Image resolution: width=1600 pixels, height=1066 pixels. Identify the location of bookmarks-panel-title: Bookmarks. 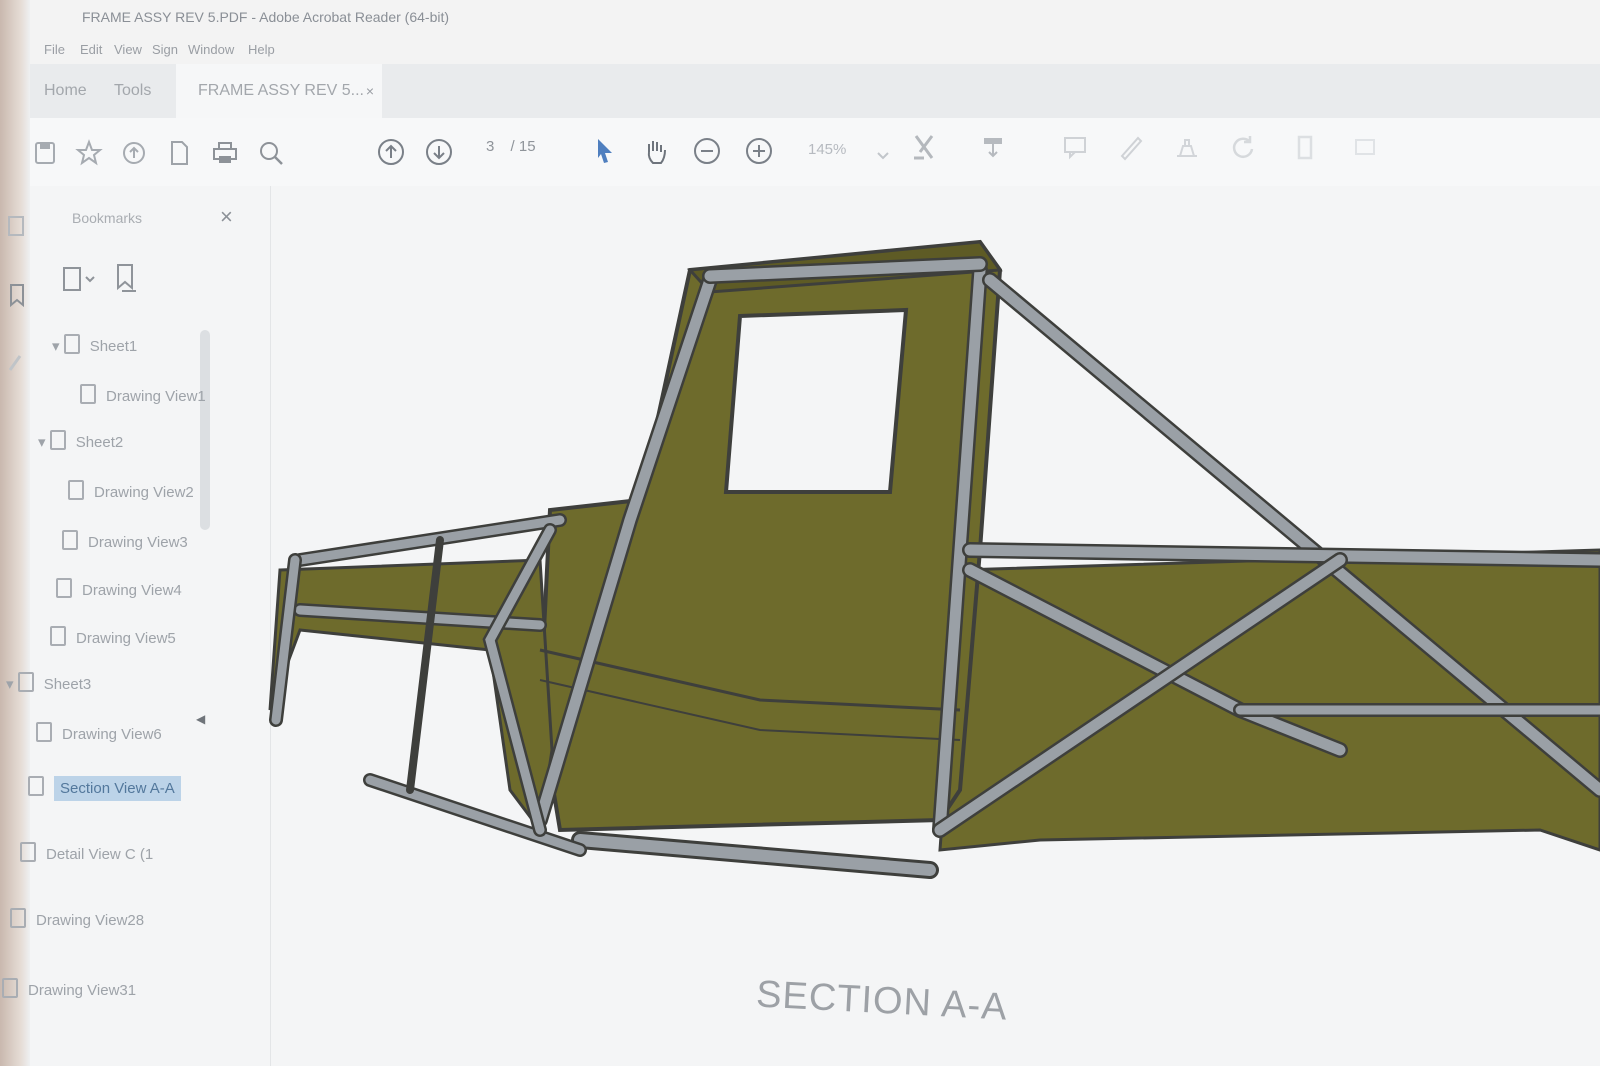
(107, 218).